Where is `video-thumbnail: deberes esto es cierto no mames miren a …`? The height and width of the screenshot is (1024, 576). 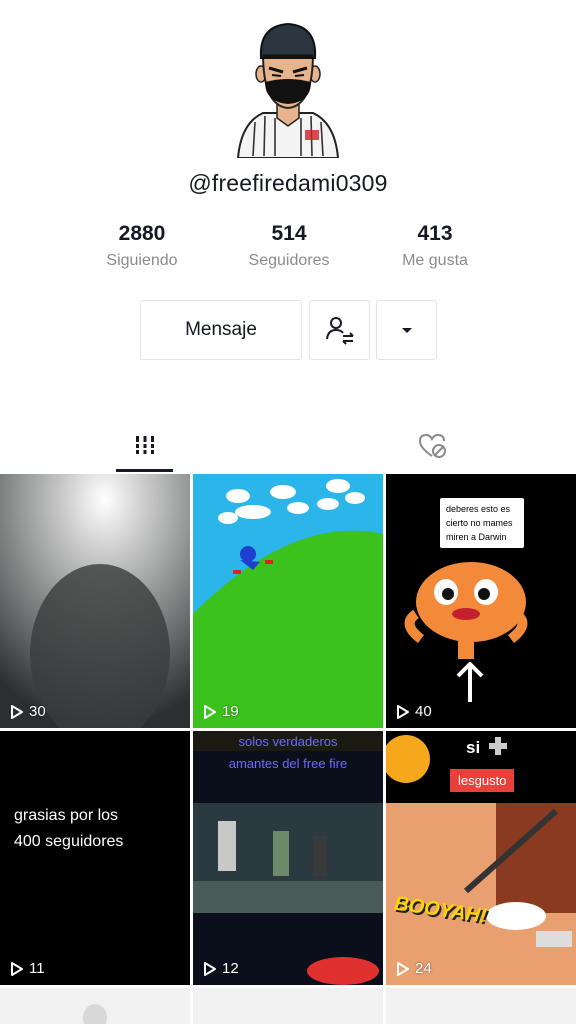
video-thumbnail: deberes esto es cierto no mames miren a … is located at coordinates (481, 601).